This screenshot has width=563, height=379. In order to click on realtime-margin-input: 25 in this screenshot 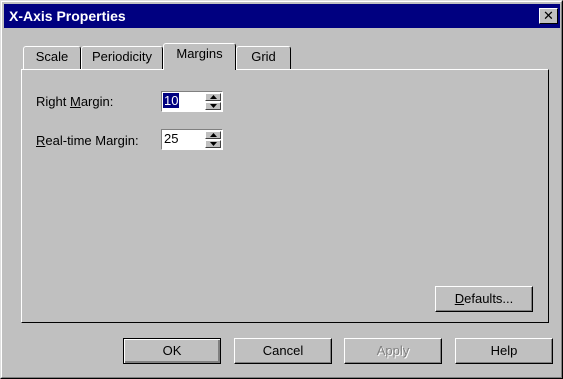, I will do `click(171, 138)`.